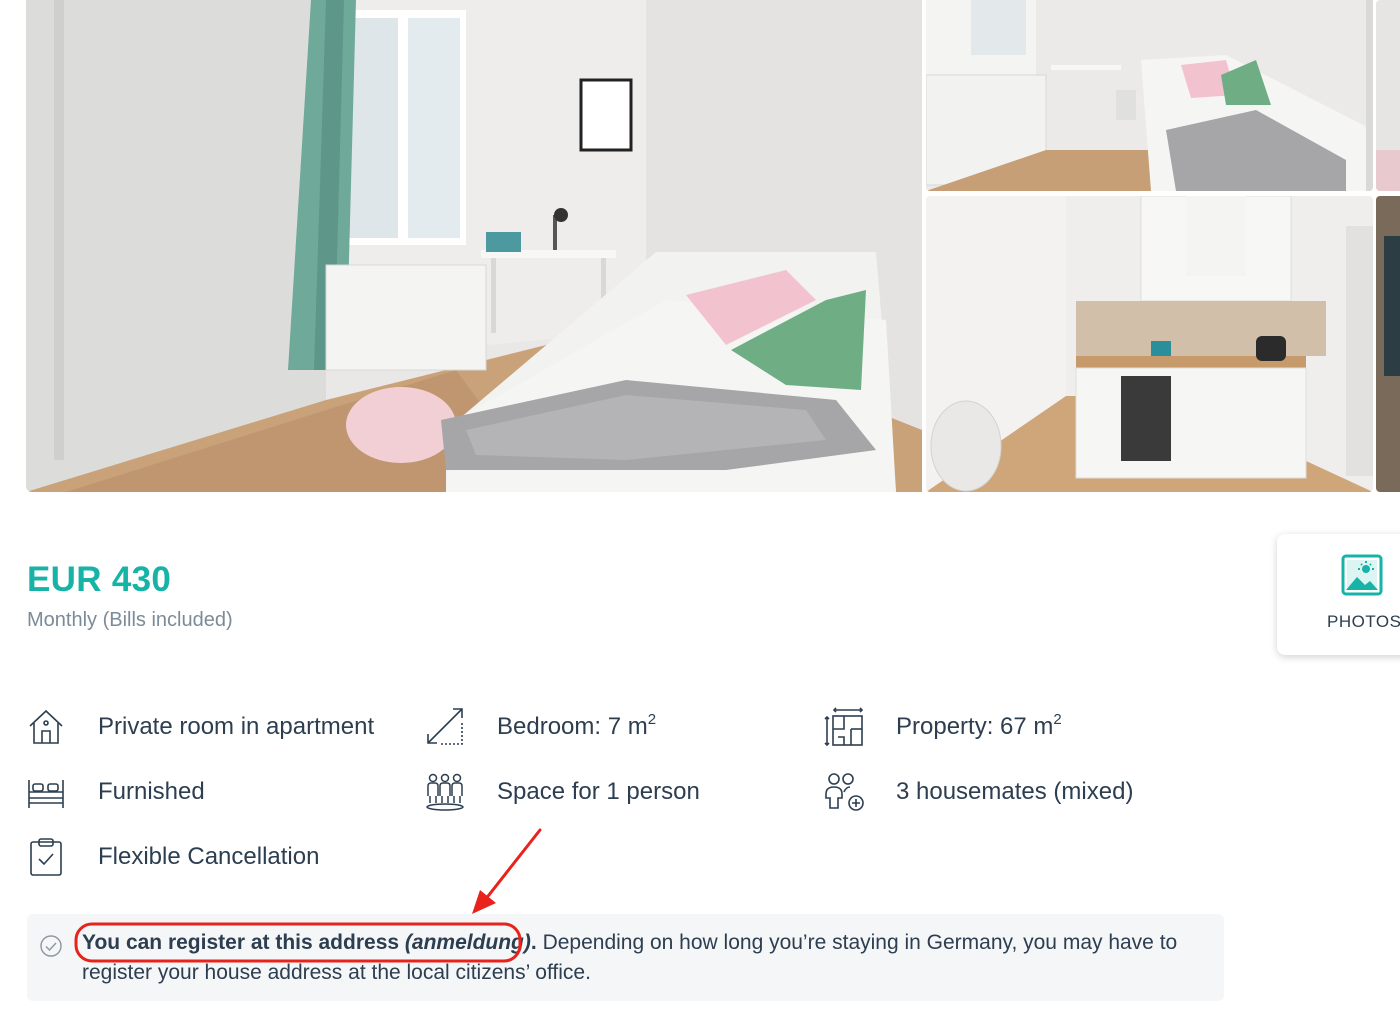 Image resolution: width=1400 pixels, height=1009 pixels. Describe the element at coordinates (1015, 791) in the screenshot. I see `feature-housemates-label: 3 housemates (mixed)` at that location.